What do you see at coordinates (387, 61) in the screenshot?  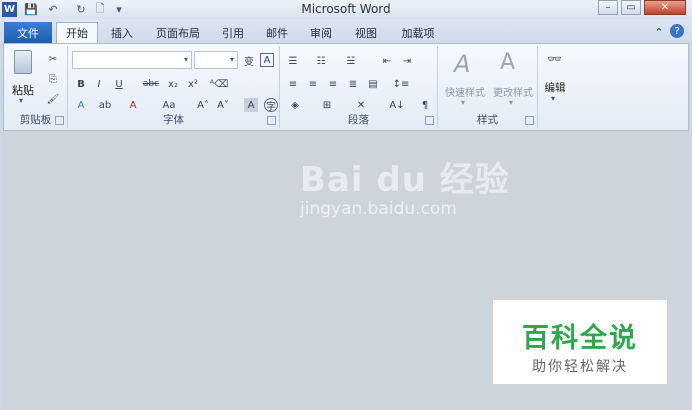 I see `decrease-indent-icon: ⇤` at bounding box center [387, 61].